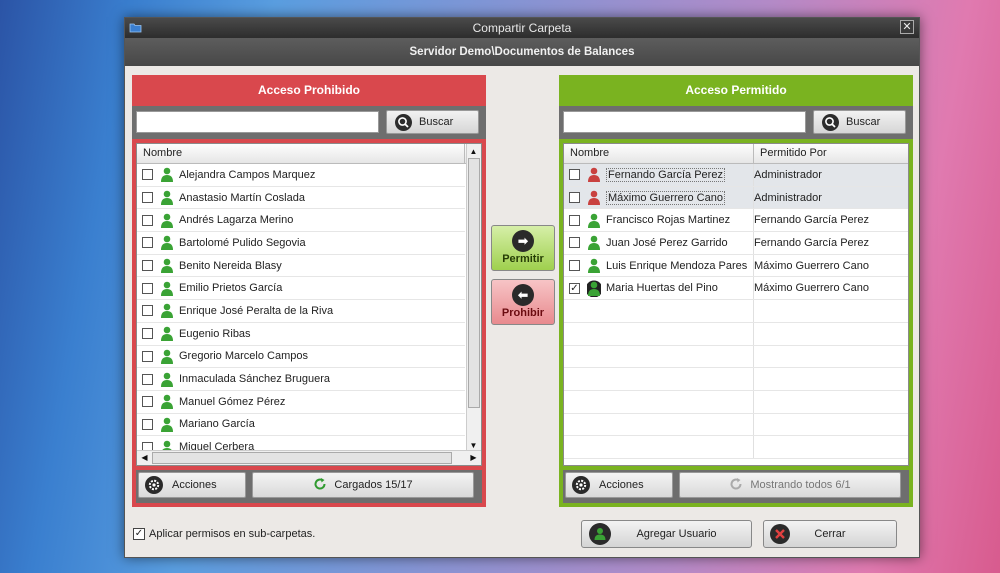  I want to click on user-name: Juan José Perez Garrido, so click(667, 242).